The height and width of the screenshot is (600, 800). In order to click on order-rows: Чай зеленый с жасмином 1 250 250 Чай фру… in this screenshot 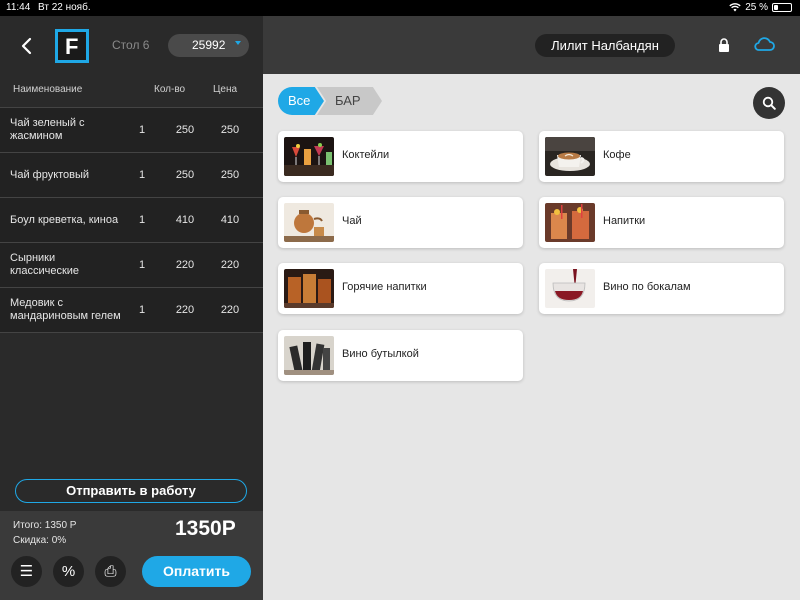, I will do `click(131, 220)`.